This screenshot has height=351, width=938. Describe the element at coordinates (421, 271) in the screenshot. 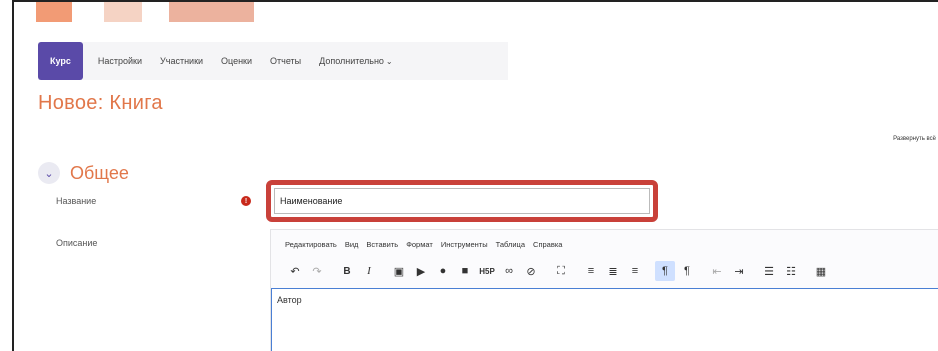

I see `media-icon: ▶` at that location.